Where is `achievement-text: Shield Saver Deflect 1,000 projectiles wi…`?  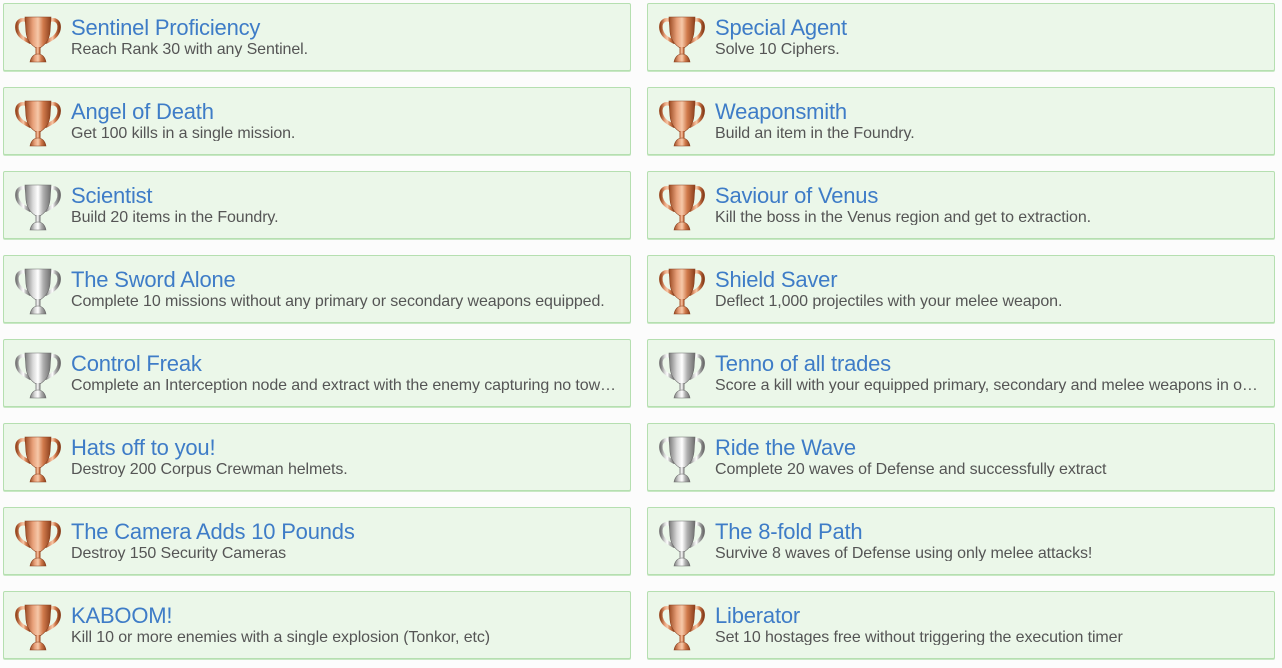
achievement-text: Shield Saver Deflect 1,000 projectiles wi… is located at coordinates (988, 288).